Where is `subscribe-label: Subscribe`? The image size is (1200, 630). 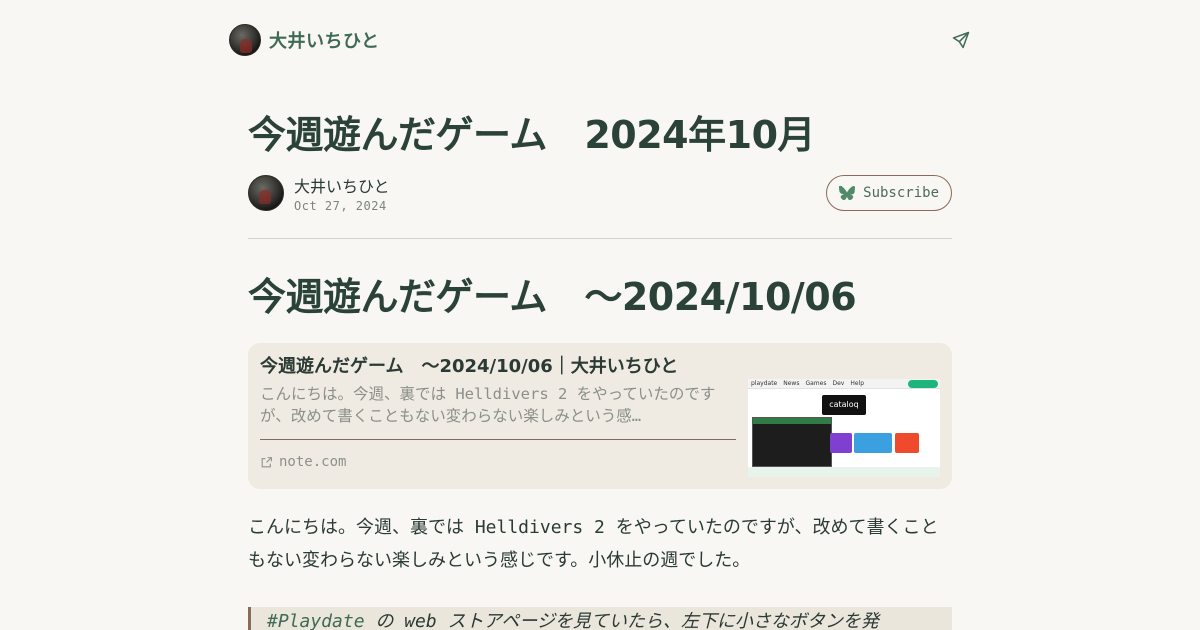 subscribe-label: Subscribe is located at coordinates (901, 193).